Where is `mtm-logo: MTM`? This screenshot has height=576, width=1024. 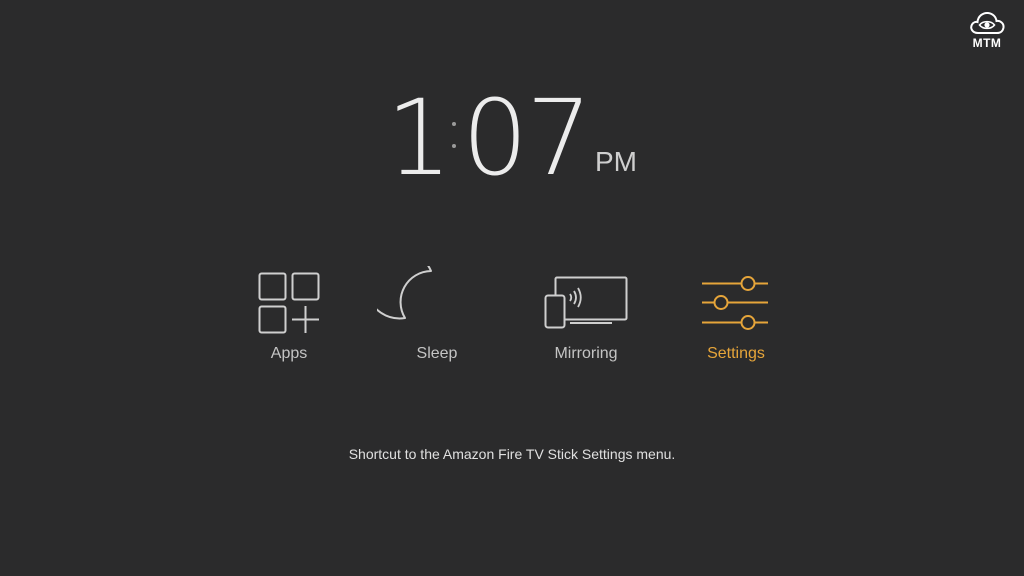
mtm-logo: MTM is located at coordinates (987, 30).